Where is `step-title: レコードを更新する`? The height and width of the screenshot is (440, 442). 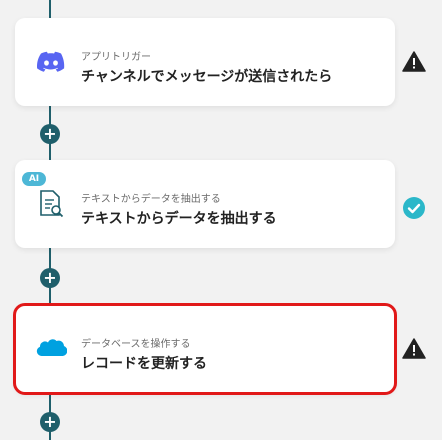 step-title: レコードを更新する is located at coordinates (144, 364).